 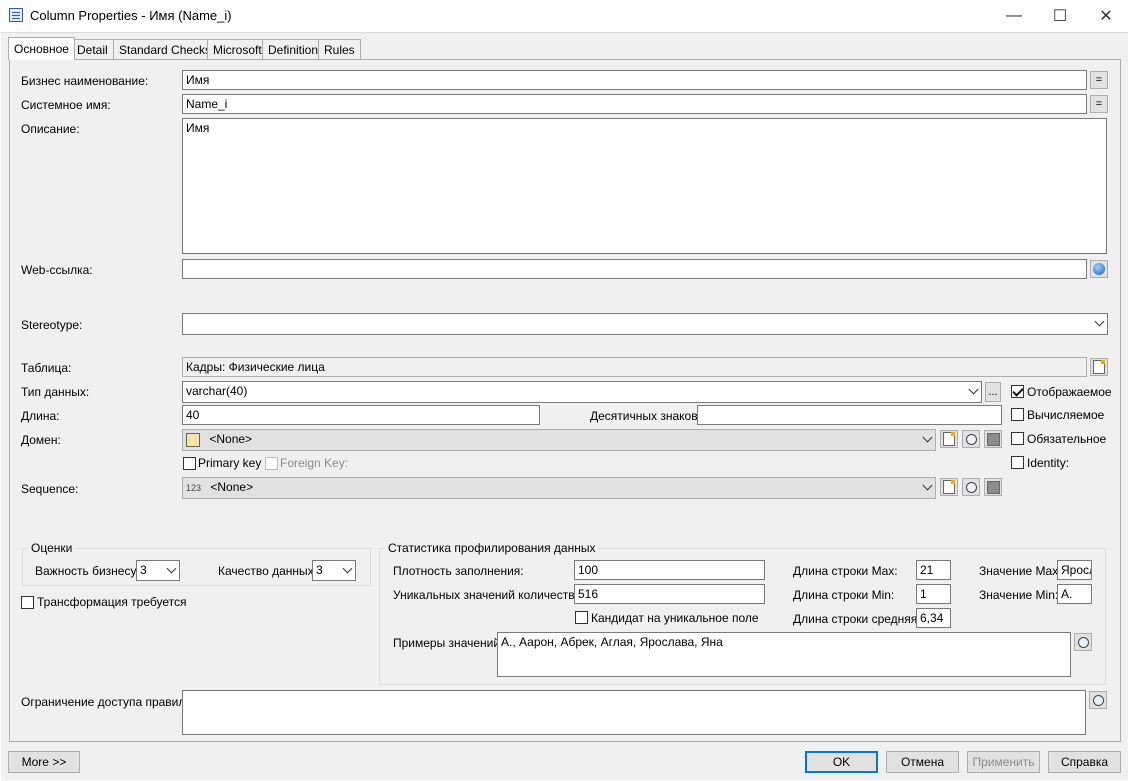 What do you see at coordinates (46, 368) in the screenshot?
I see `table-label: Таблица:` at bounding box center [46, 368].